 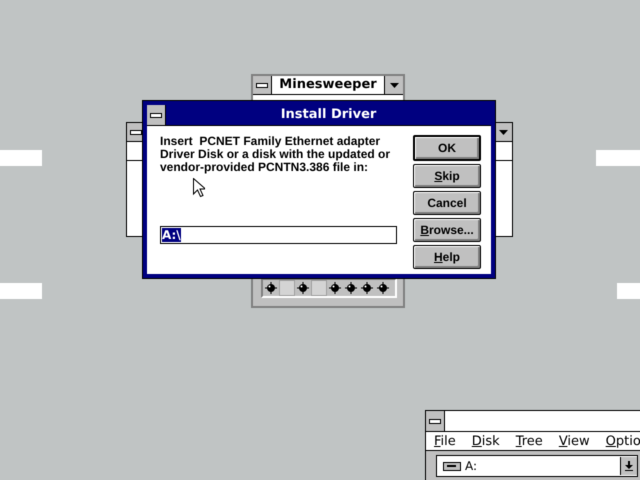 What do you see at coordinates (447, 176) in the screenshot?
I see `dialog-button: Skip` at bounding box center [447, 176].